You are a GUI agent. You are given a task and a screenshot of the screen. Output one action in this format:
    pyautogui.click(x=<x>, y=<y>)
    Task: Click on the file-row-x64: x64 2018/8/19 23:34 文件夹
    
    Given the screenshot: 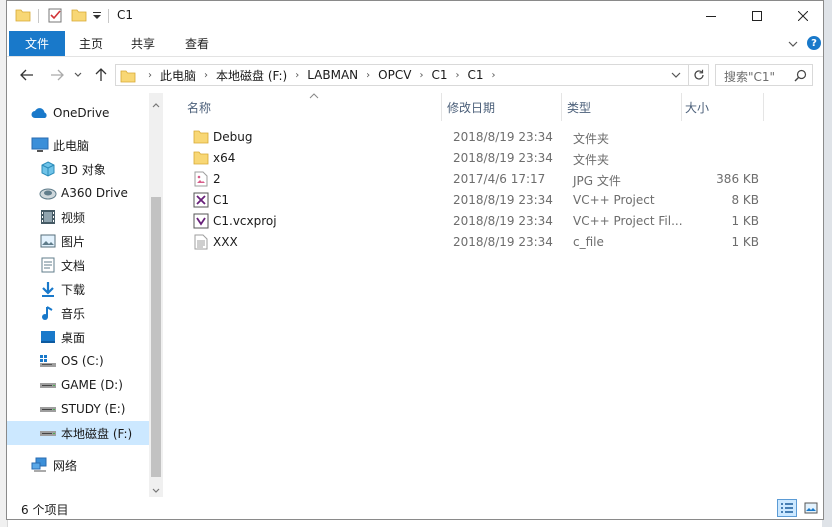 What is the action you would take?
    pyautogui.click(x=483, y=158)
    